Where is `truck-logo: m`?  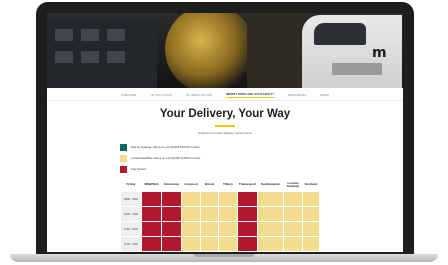 truck-logo: m is located at coordinates (379, 53).